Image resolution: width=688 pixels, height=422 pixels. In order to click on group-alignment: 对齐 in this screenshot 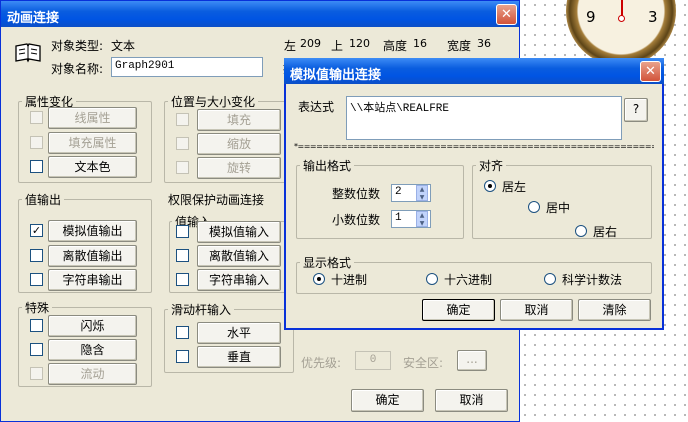, I will do `click(562, 198)`.